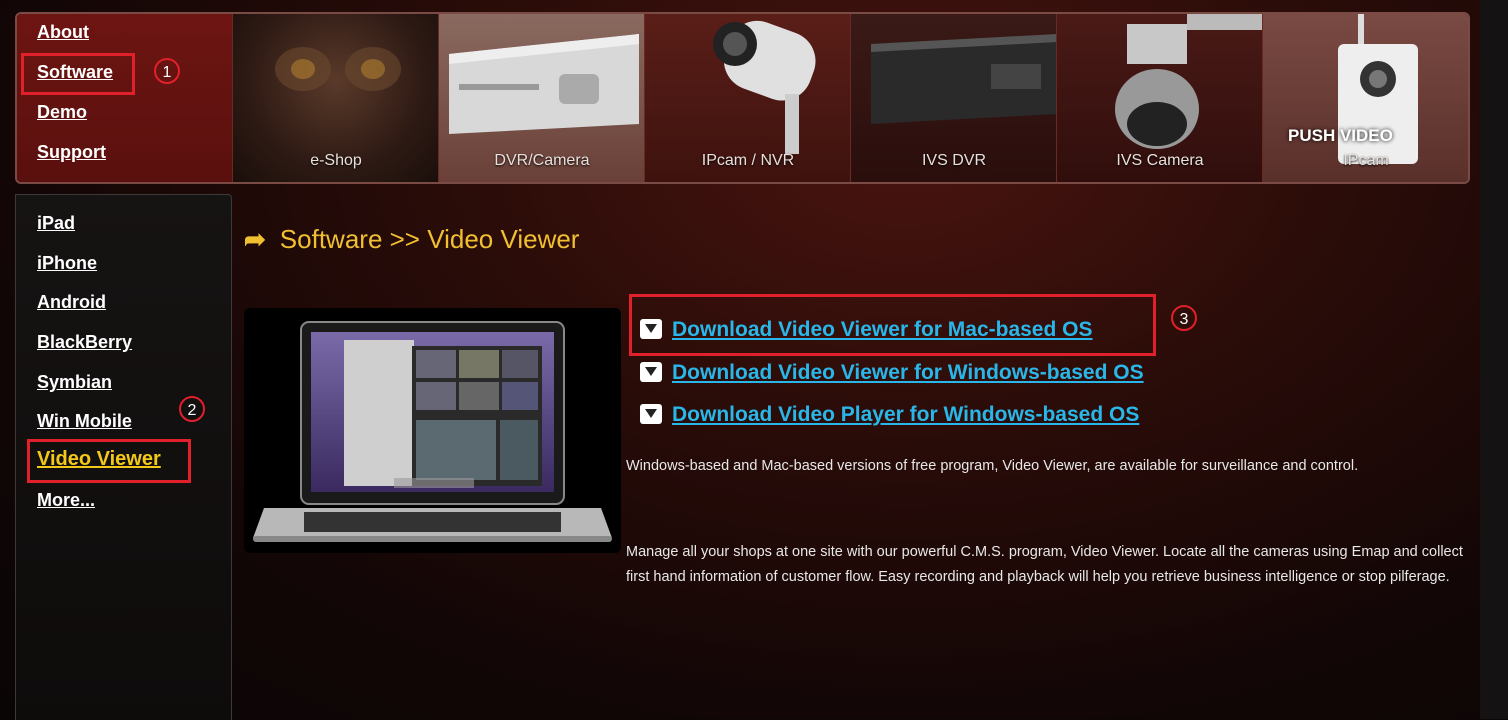  What do you see at coordinates (542, 160) in the screenshot?
I see `product-label: DVR/Camera` at bounding box center [542, 160].